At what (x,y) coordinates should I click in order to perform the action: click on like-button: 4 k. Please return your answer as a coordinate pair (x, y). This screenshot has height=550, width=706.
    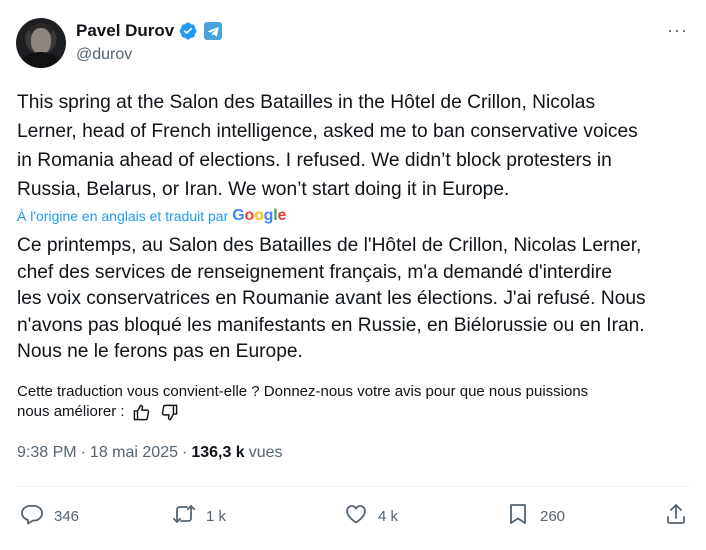
    Looking at the image, I should click on (371, 516).